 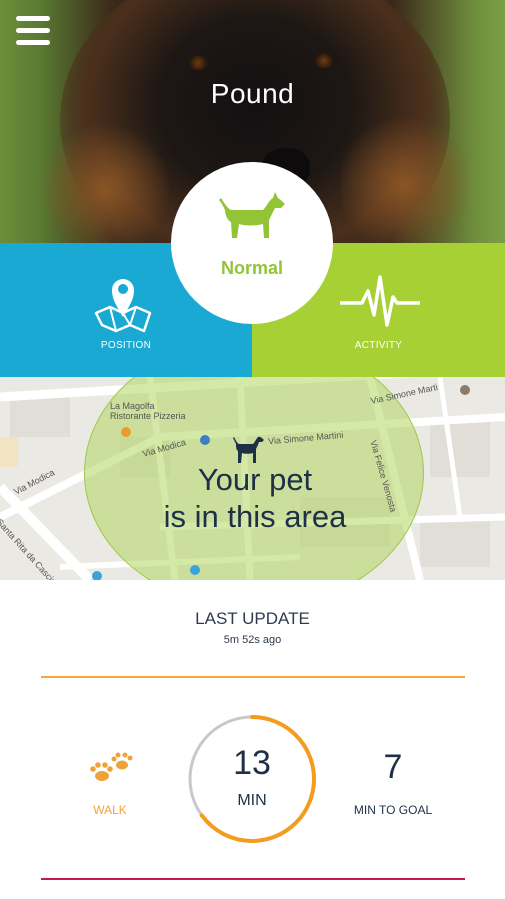 What do you see at coordinates (393, 767) in the screenshot?
I see `minutes-to-goal-value: 7` at bounding box center [393, 767].